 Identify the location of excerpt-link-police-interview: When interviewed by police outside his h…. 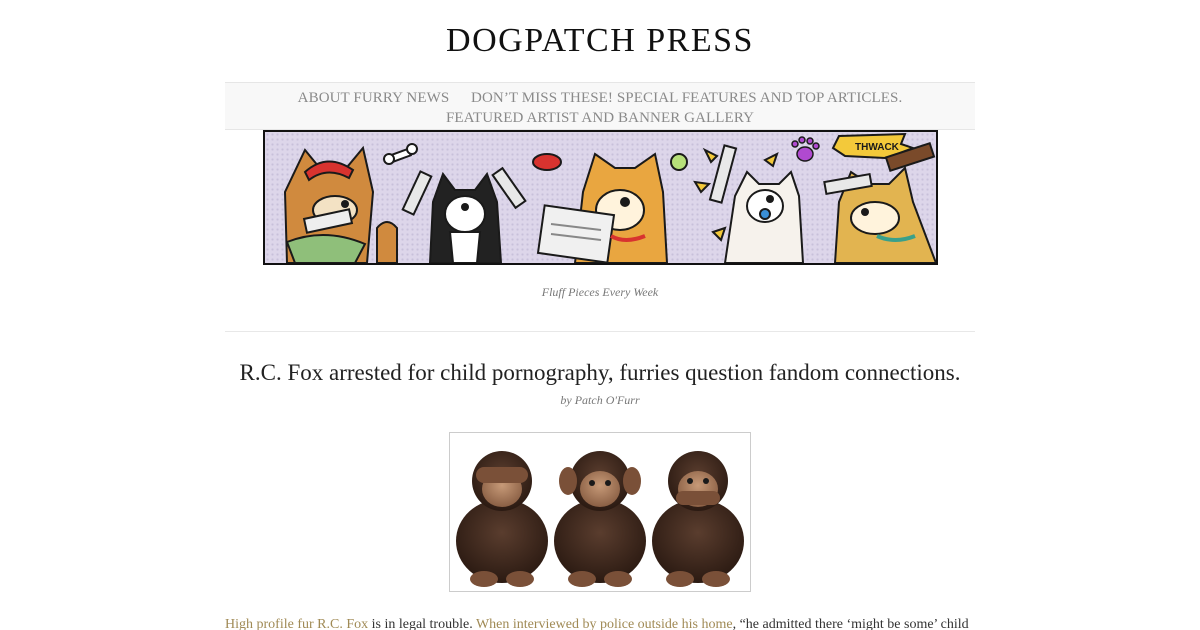
(604, 623).